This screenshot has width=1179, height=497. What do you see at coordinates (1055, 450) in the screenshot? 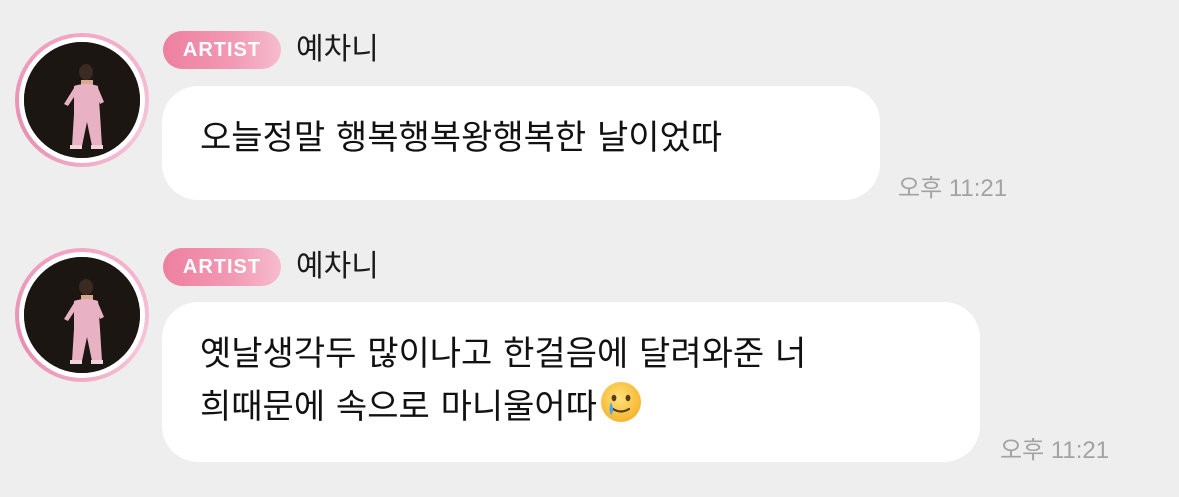
I see `message-timestamp: 오후 11:21` at bounding box center [1055, 450].